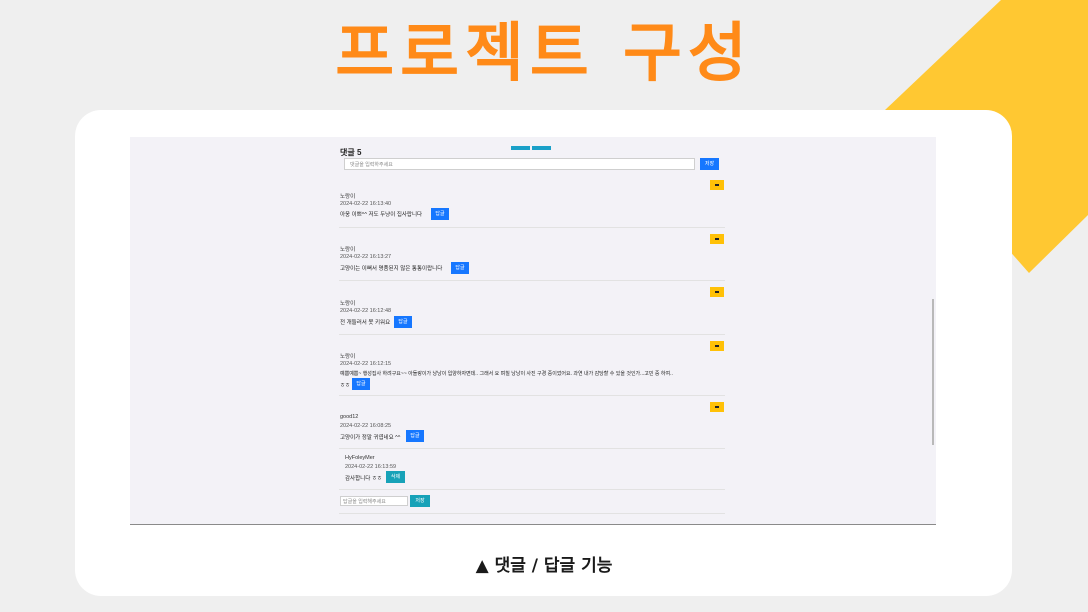 The height and width of the screenshot is (612, 1088). I want to click on comment-author: good12, so click(349, 417).